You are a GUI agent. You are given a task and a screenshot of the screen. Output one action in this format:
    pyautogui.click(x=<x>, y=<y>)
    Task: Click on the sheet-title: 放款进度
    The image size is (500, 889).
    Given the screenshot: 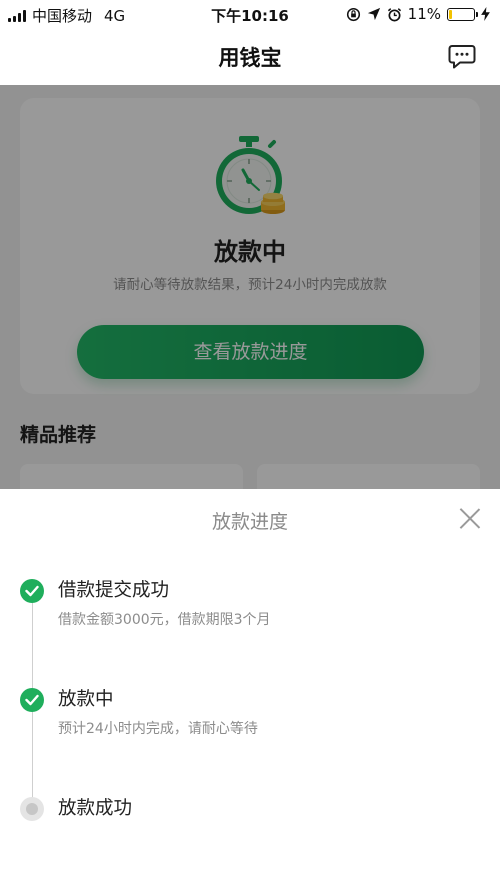 What is the action you would take?
    pyautogui.click(x=249, y=522)
    